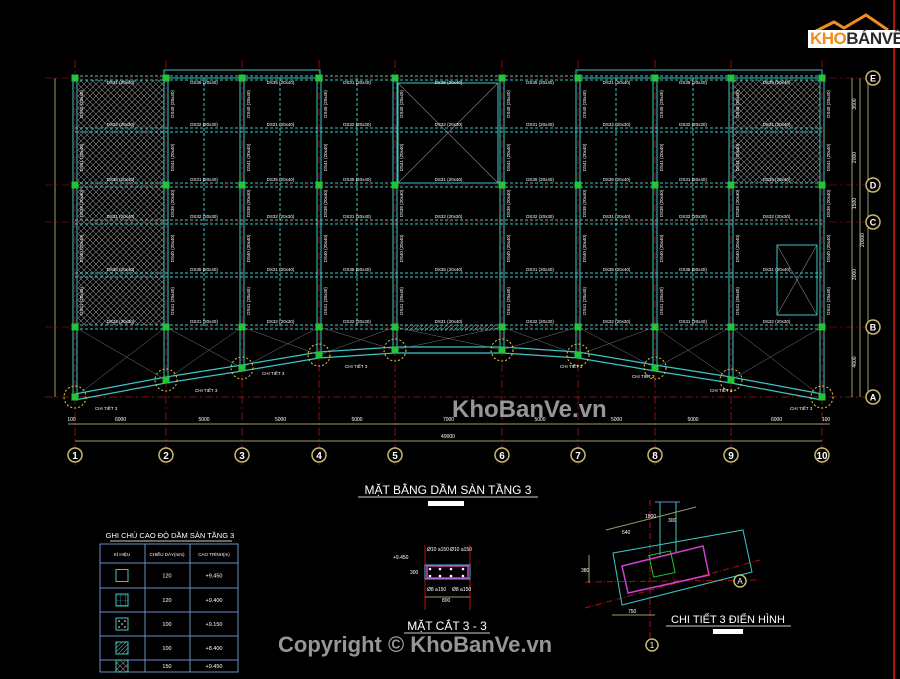  I want to click on span-dim-9: 5000, so click(692, 420).